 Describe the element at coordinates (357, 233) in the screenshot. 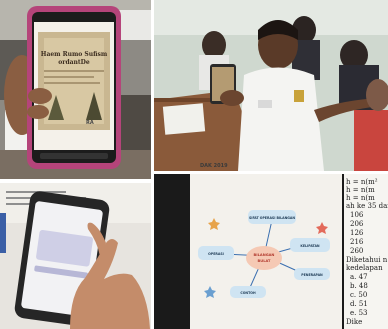

I see `svg-text: 126` at that location.